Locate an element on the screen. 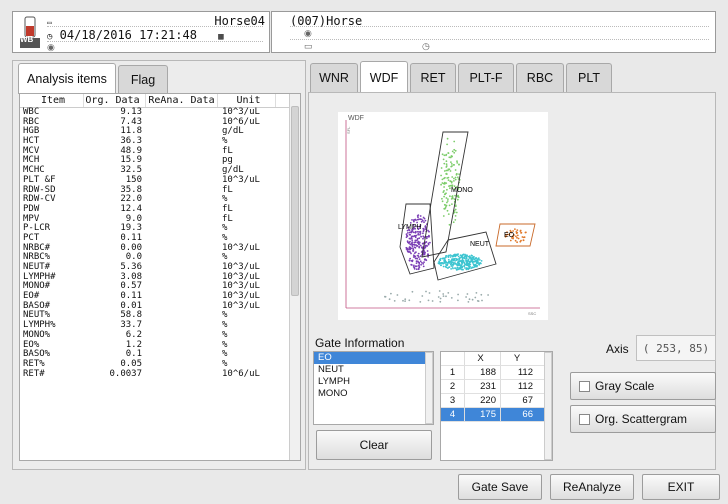  table-row: MCV 48.9 fL is located at coordinates (160, 151).